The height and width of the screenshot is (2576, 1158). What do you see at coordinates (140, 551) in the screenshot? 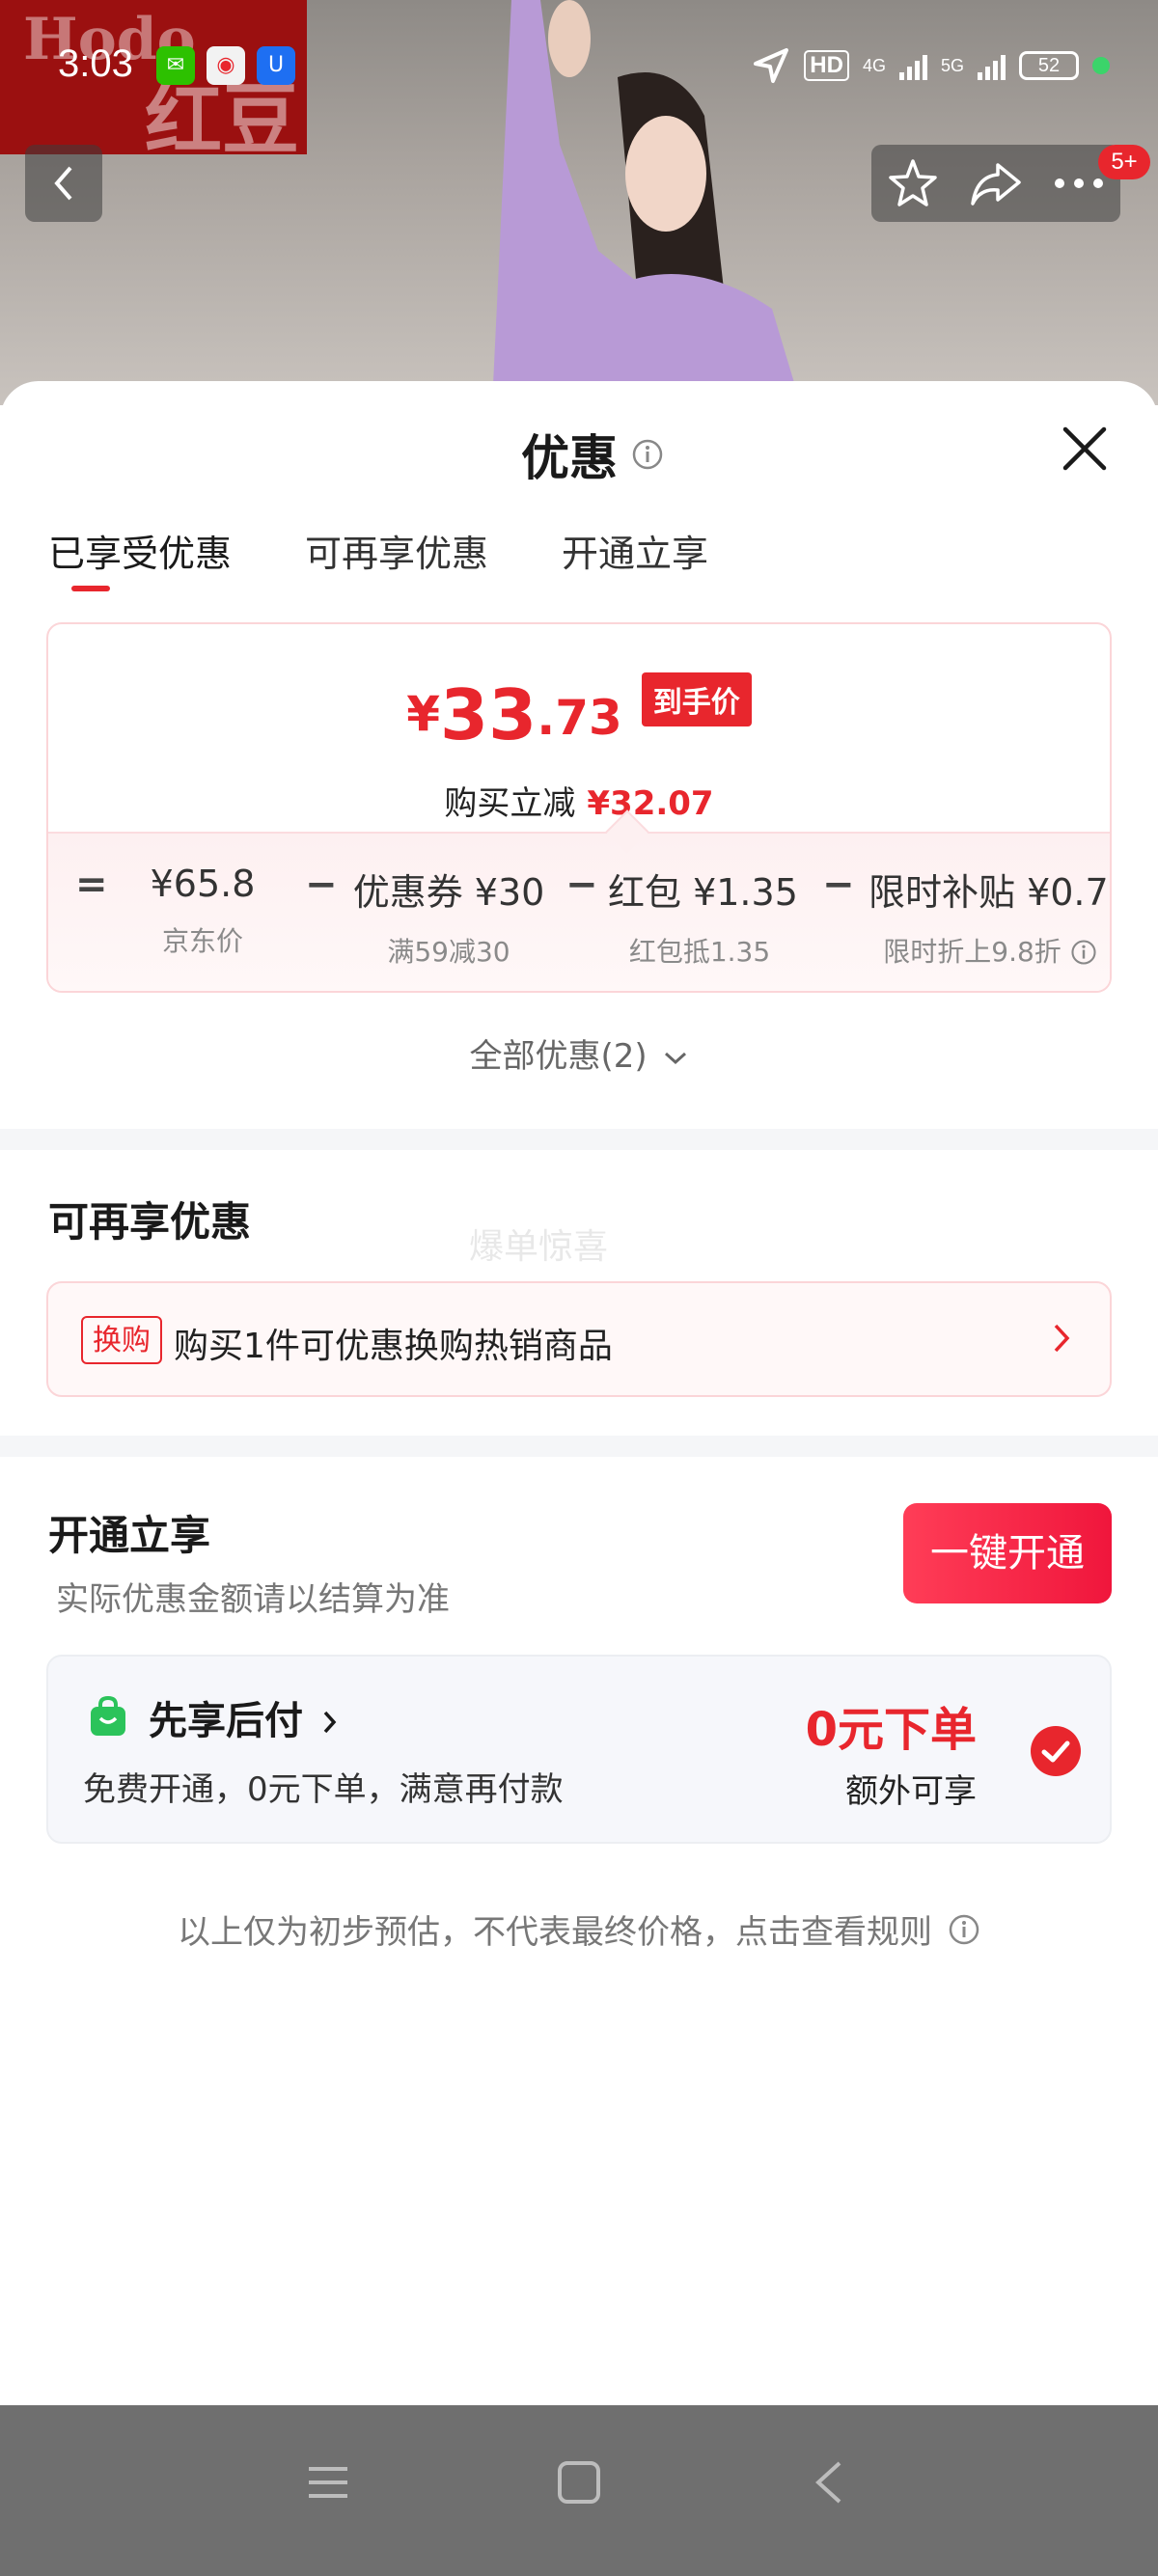
I see `tab-enjoyed-offers: 已享受优惠` at bounding box center [140, 551].